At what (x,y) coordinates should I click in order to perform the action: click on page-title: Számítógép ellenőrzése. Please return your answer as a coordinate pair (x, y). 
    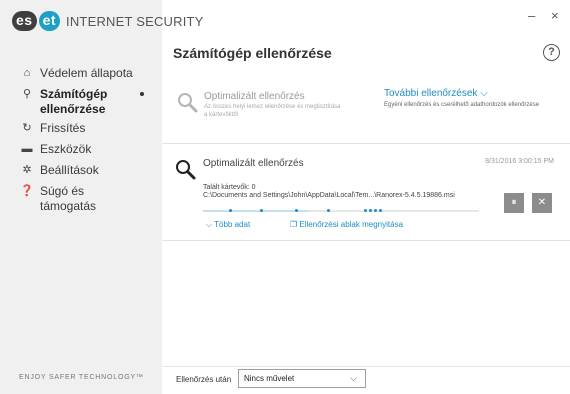
    Looking at the image, I should click on (252, 53).